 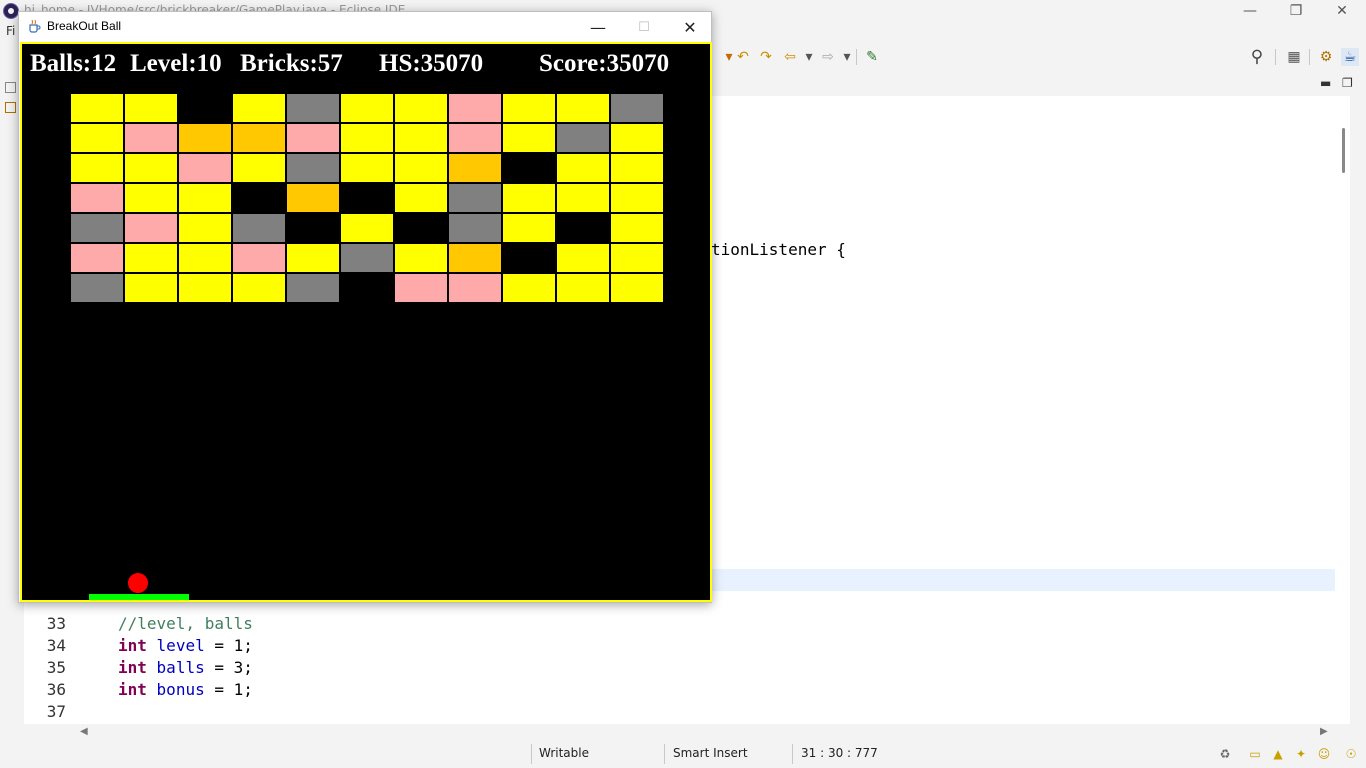 What do you see at coordinates (1325, 83) in the screenshot?
I see `editor-minimize-icon: ▬` at bounding box center [1325, 83].